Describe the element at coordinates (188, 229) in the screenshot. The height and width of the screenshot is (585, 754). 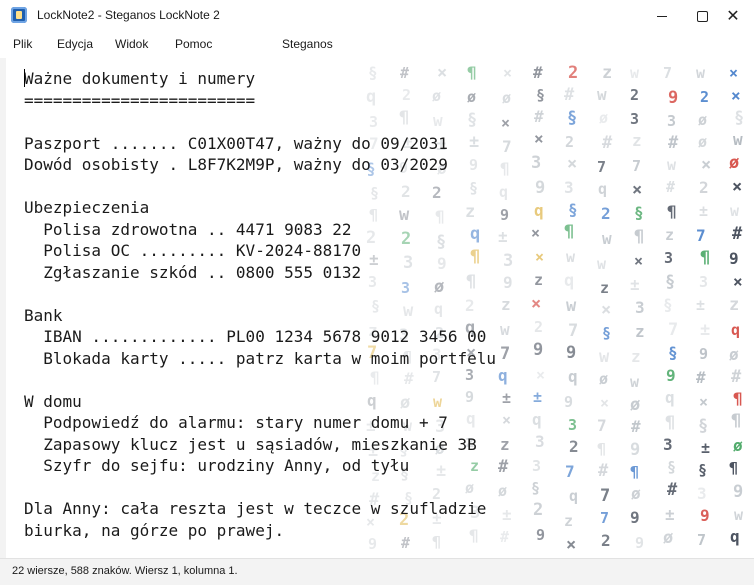
I see `note-line: Polisa zdrowotna .. 4471 9083 22` at that location.